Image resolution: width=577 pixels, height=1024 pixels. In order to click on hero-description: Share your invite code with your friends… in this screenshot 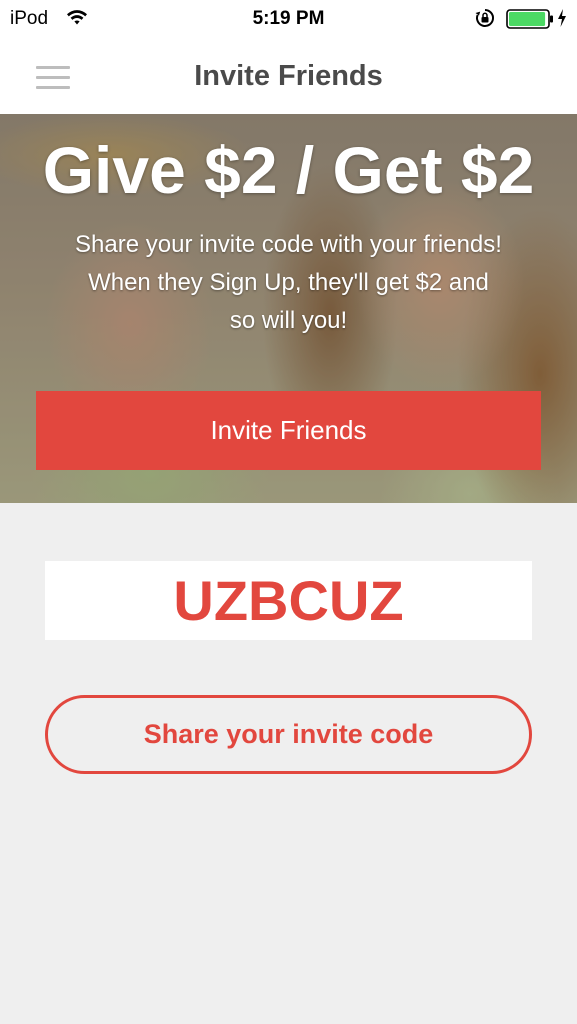, I will do `click(288, 283)`.